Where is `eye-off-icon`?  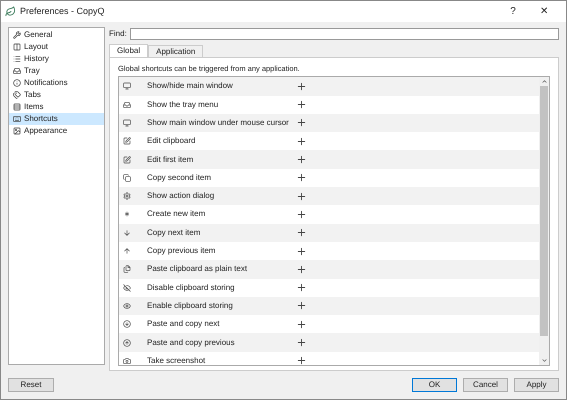 eye-off-icon is located at coordinates (127, 288).